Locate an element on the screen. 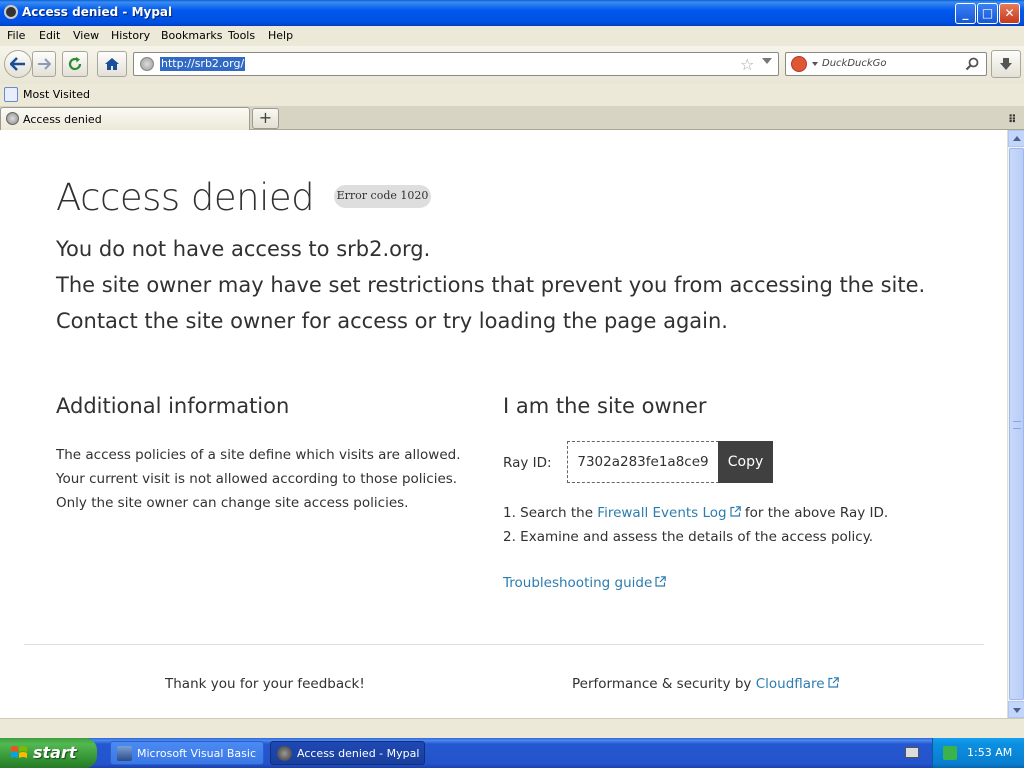  step-1-suffix: for the above Ray ID. is located at coordinates (814, 513).